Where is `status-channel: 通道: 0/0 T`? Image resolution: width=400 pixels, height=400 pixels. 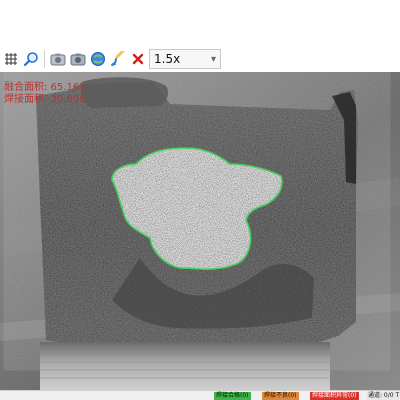
status-channel: 通道: 0/0 T is located at coordinates (383, 396).